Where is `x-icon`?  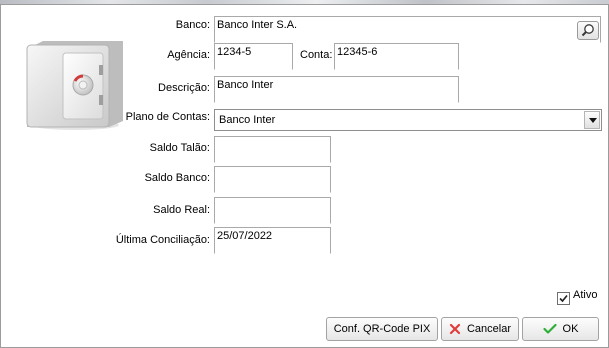 x-icon is located at coordinates (455, 329).